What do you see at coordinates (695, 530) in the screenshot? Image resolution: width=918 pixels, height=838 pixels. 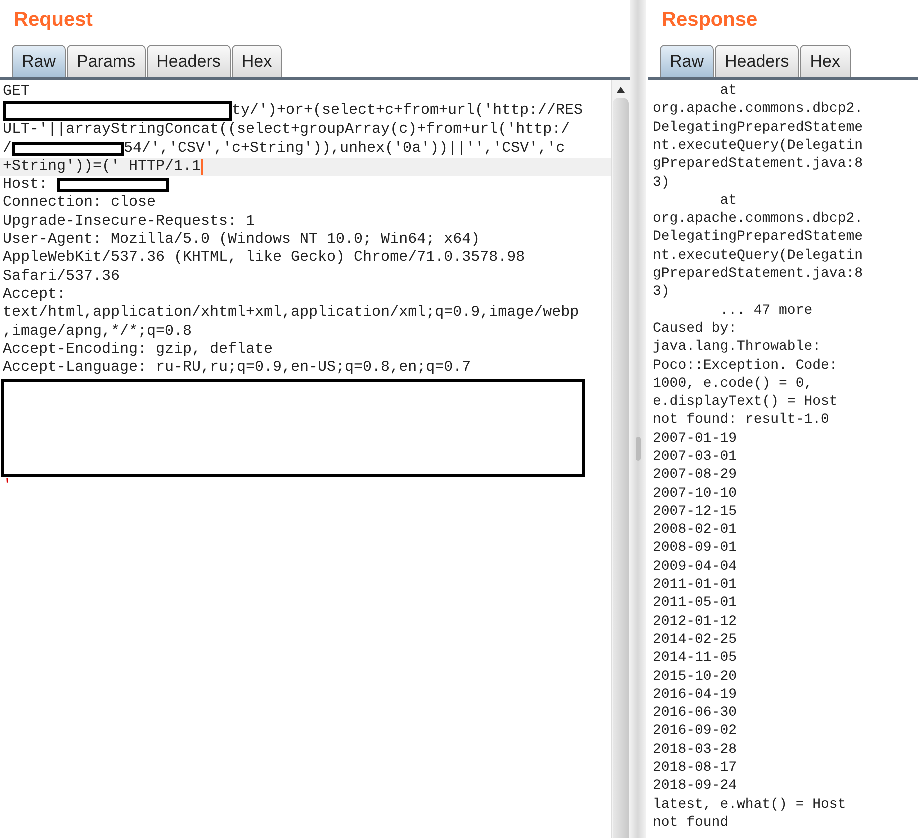 I see `code-text: 2008-02-01` at bounding box center [695, 530].